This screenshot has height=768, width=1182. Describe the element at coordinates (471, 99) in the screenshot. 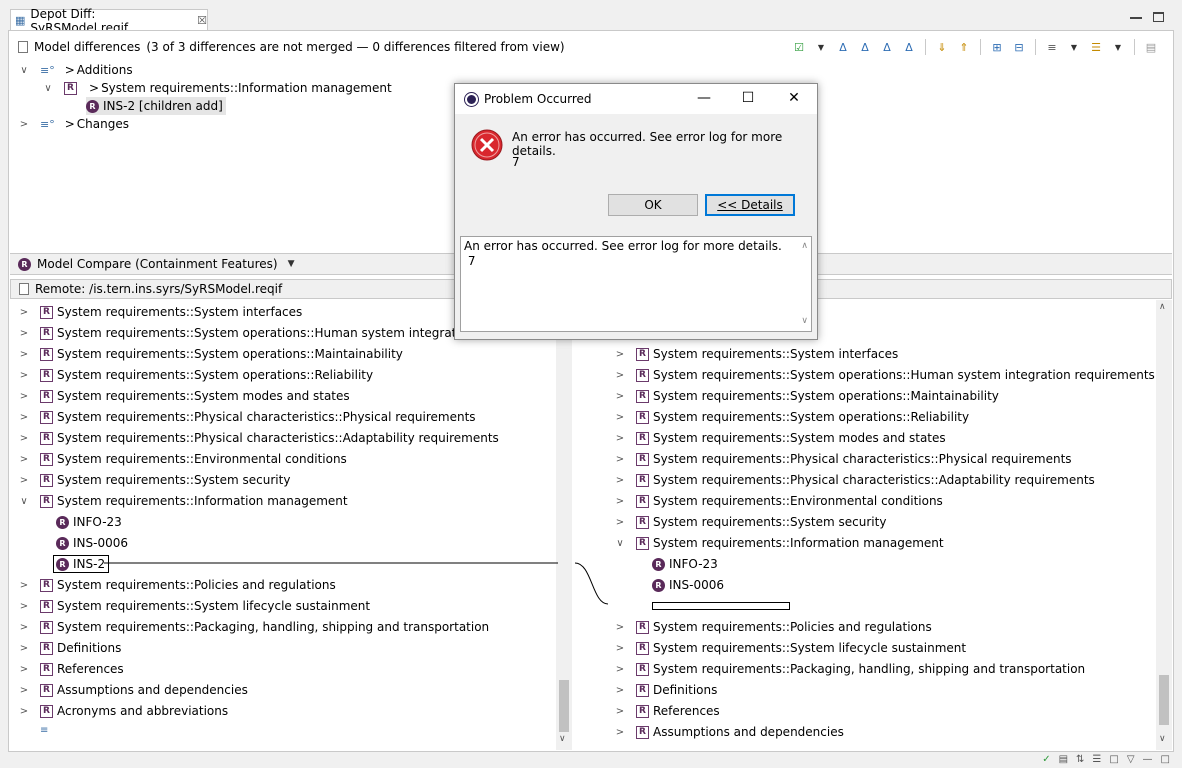

I see `eclipse-icon` at that location.